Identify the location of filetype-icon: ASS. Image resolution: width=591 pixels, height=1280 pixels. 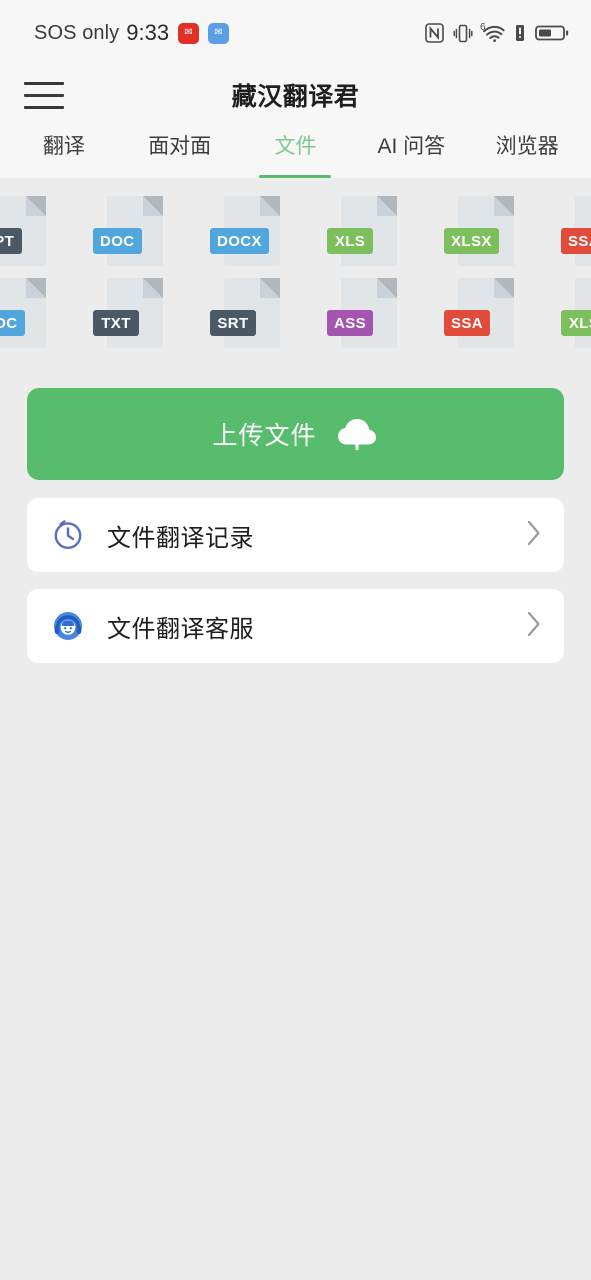
(369, 315).